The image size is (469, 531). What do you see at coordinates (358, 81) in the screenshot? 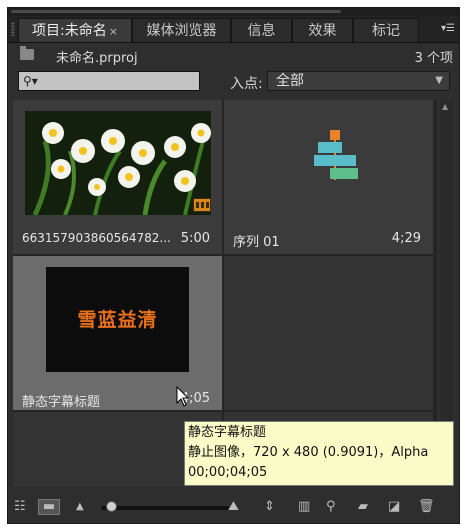
I see `in-point-select: 全部 ▼` at bounding box center [358, 81].